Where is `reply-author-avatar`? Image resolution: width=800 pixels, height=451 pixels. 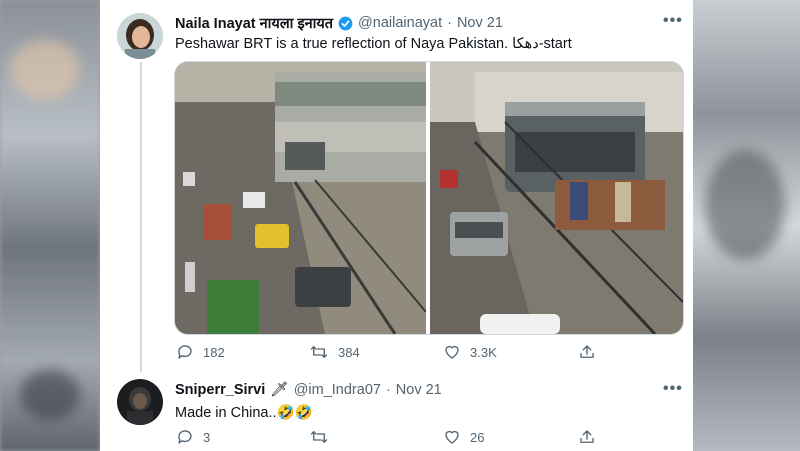 reply-author-avatar is located at coordinates (140, 402).